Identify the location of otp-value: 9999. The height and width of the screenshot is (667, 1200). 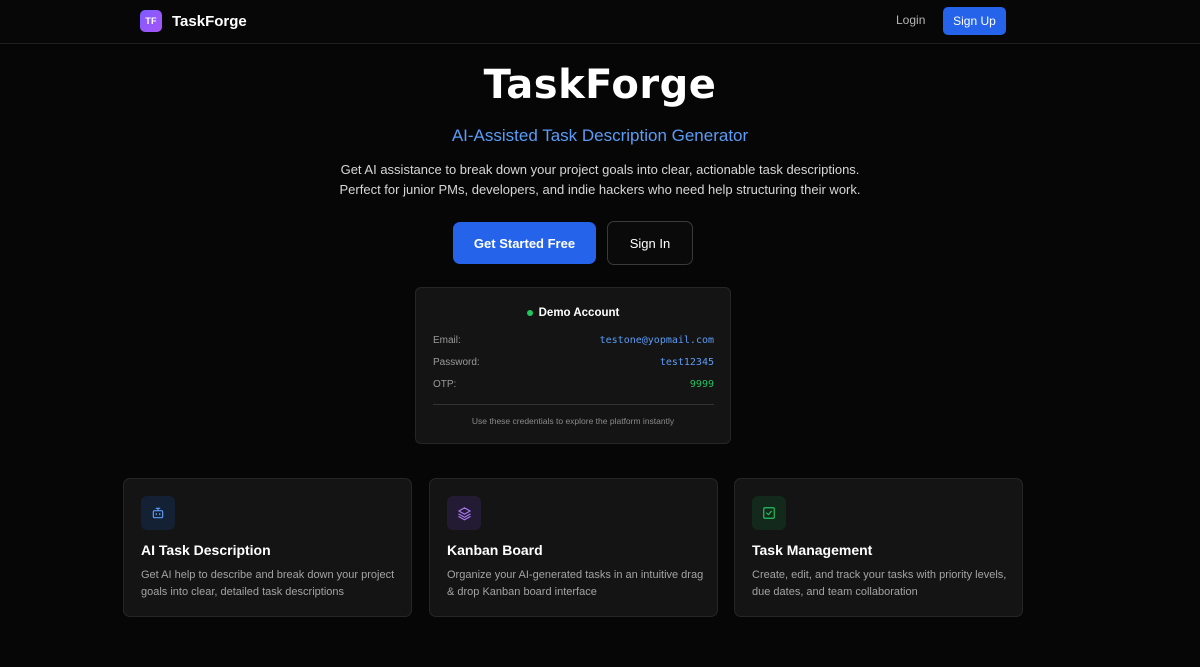
(702, 384).